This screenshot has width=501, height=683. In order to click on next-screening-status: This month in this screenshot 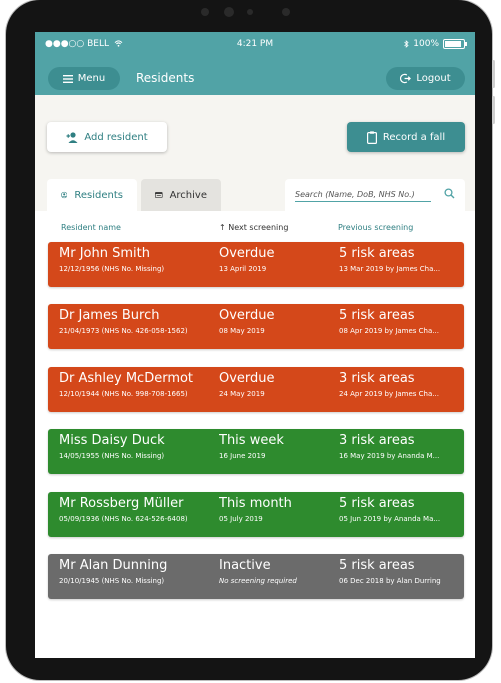, I will do `click(255, 503)`.